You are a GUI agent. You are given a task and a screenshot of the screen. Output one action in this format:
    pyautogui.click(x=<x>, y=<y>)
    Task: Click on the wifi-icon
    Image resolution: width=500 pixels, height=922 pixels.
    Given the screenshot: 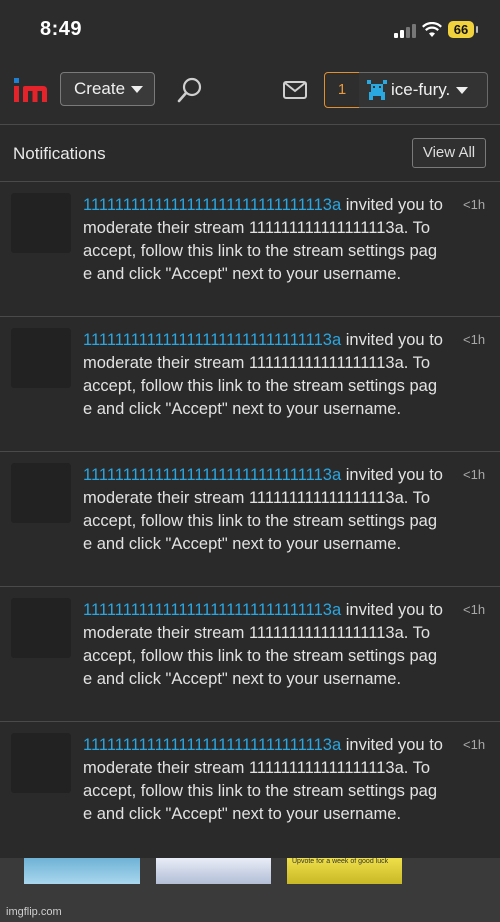 What is the action you would take?
    pyautogui.click(x=432, y=29)
    